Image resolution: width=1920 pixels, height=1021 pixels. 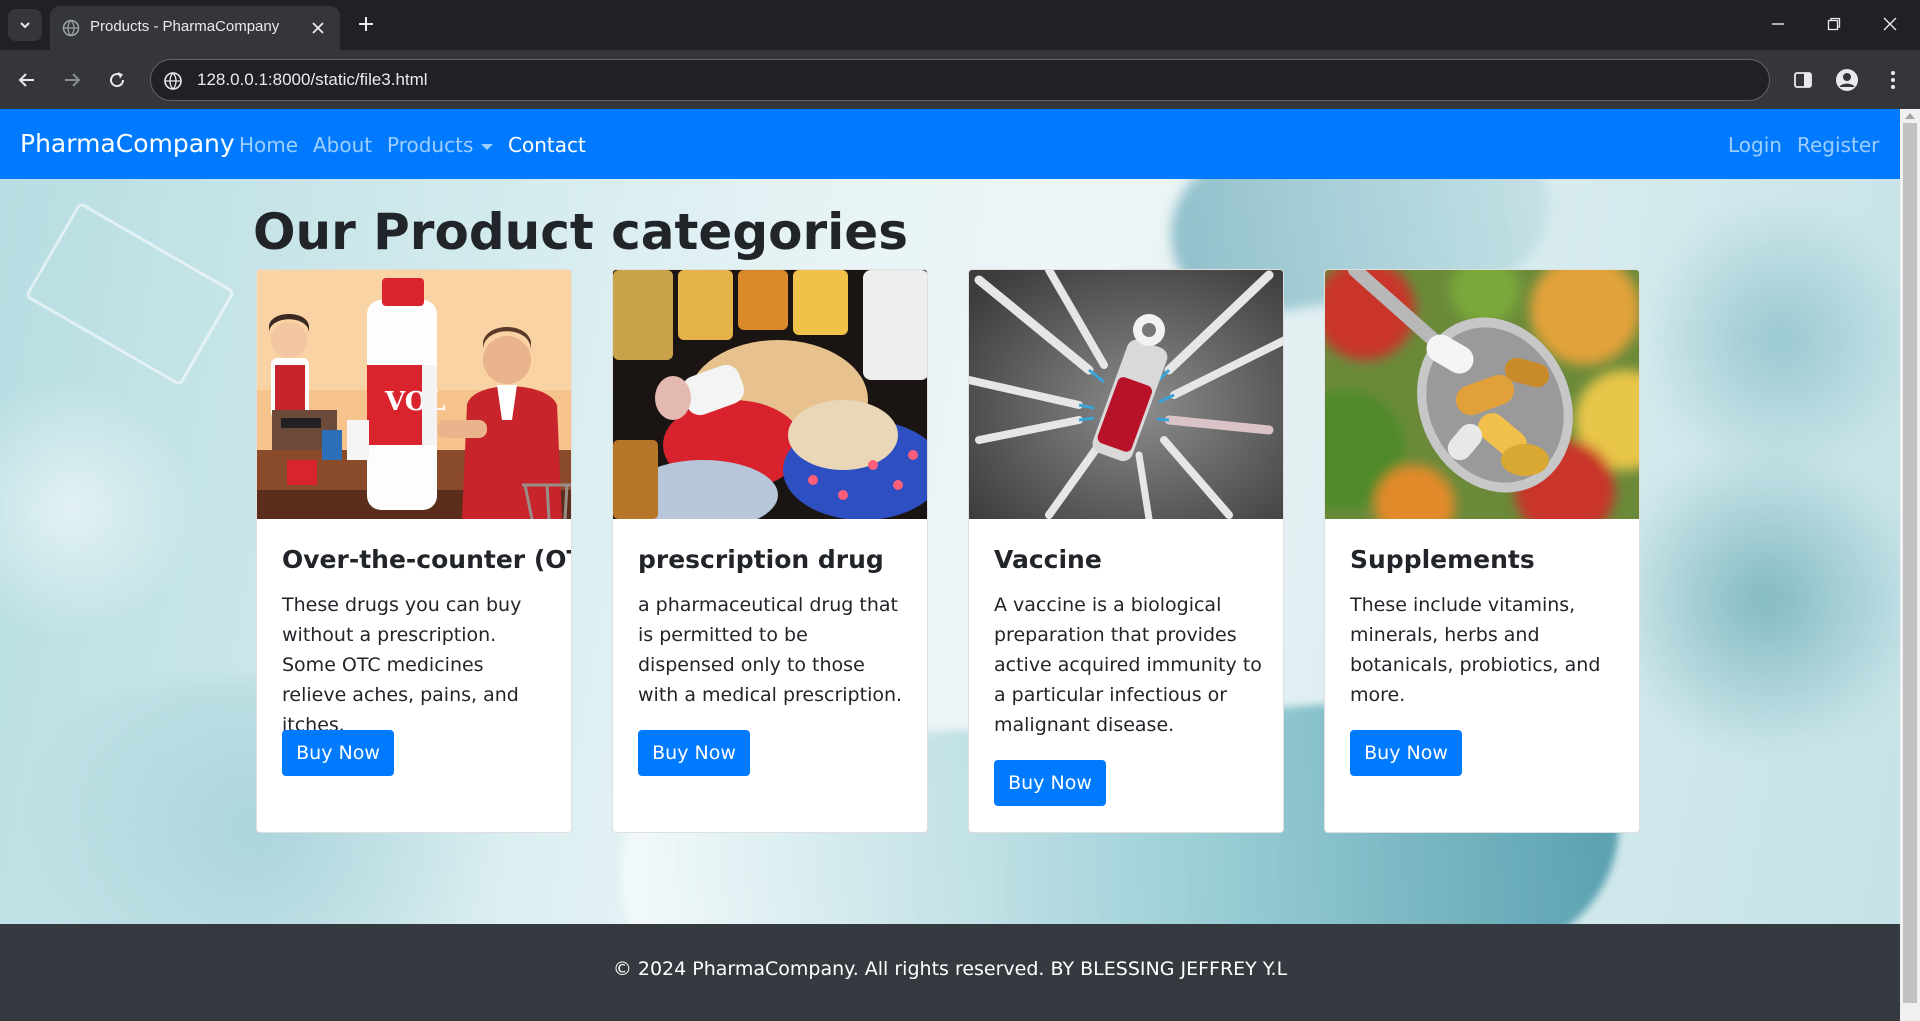 I want to click on browser-toolbar: 128.0.0.1:8000/static/file3.html, so click(x=960, y=79).